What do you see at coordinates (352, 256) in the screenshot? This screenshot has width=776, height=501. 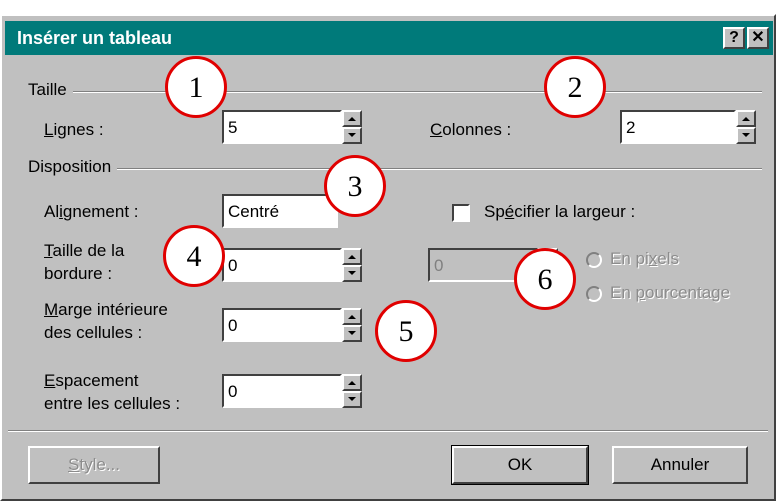 I see `bordure-up-arrow-icon` at bounding box center [352, 256].